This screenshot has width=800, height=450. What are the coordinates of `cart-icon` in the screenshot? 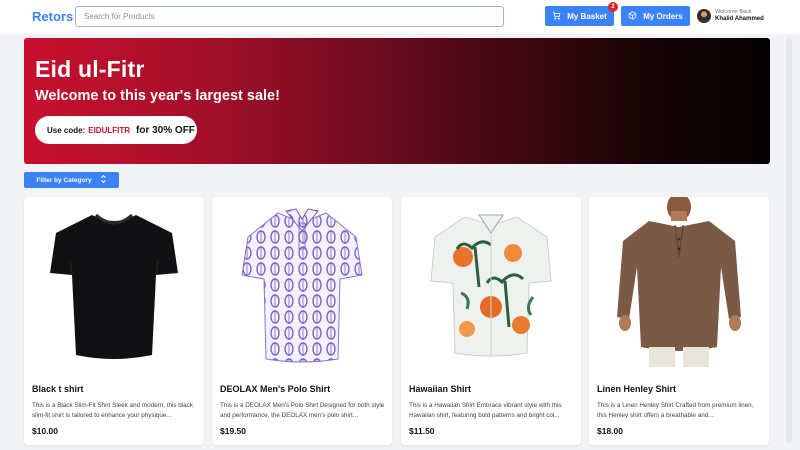 It's located at (556, 16).